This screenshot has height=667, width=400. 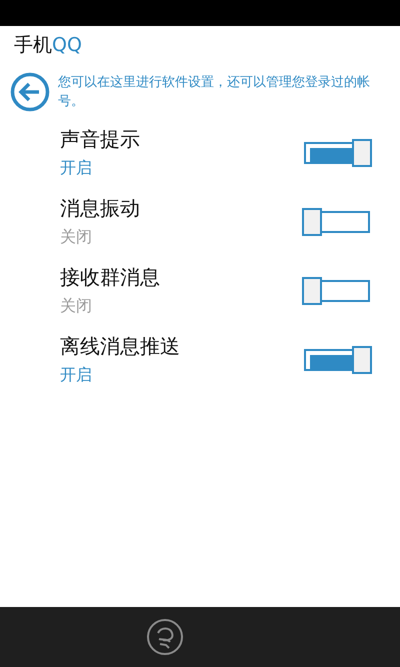 I want to click on setting-label: 消息振动, so click(x=100, y=208).